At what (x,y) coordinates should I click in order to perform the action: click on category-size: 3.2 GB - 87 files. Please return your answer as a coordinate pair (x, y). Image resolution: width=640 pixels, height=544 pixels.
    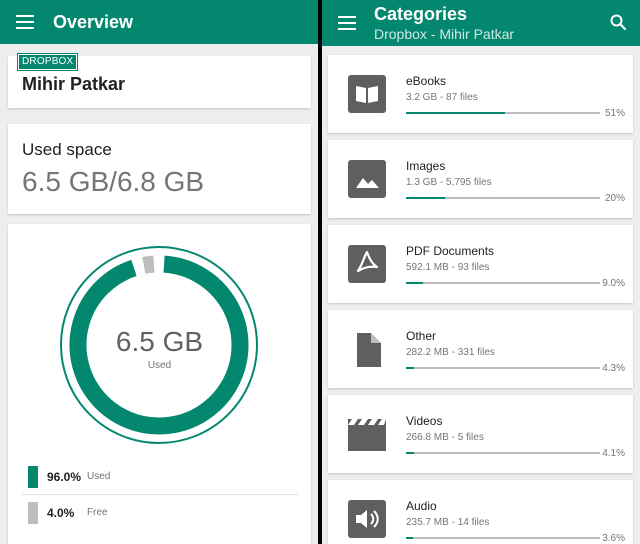
    Looking at the image, I should click on (442, 97).